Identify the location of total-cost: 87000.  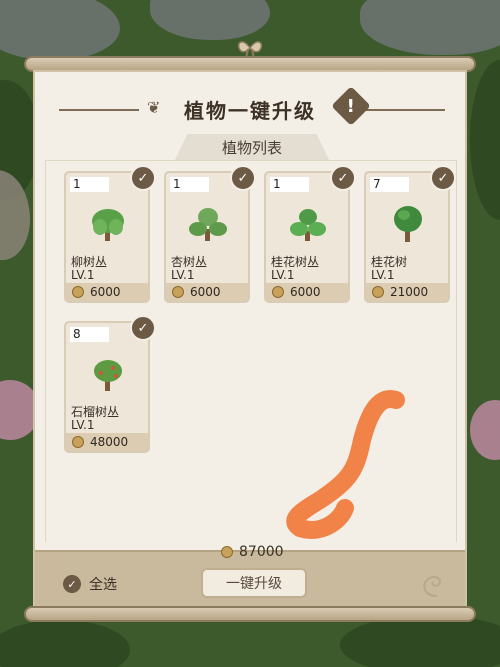
(249, 552).